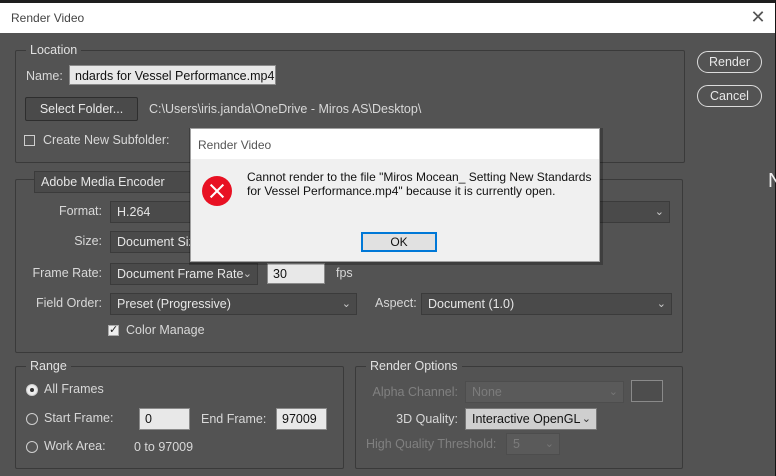 Image resolution: width=776 pixels, height=476 pixels. I want to click on fps-unit: fps, so click(344, 273).